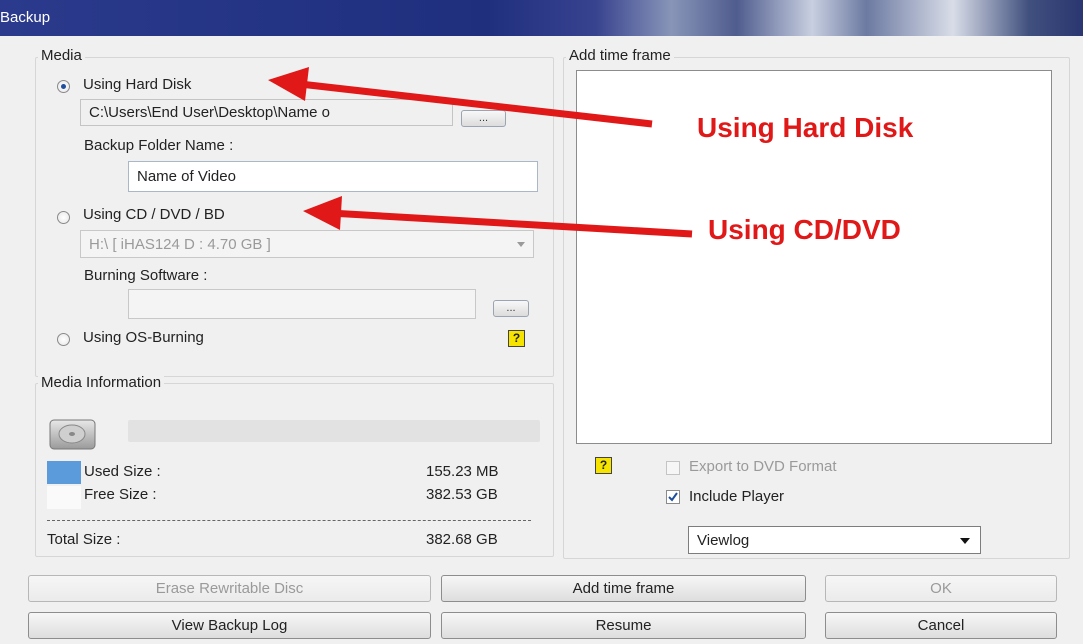 The width and height of the screenshot is (1083, 644). What do you see at coordinates (480, 152) in the screenshot?
I see `annotation-arrows` at bounding box center [480, 152].